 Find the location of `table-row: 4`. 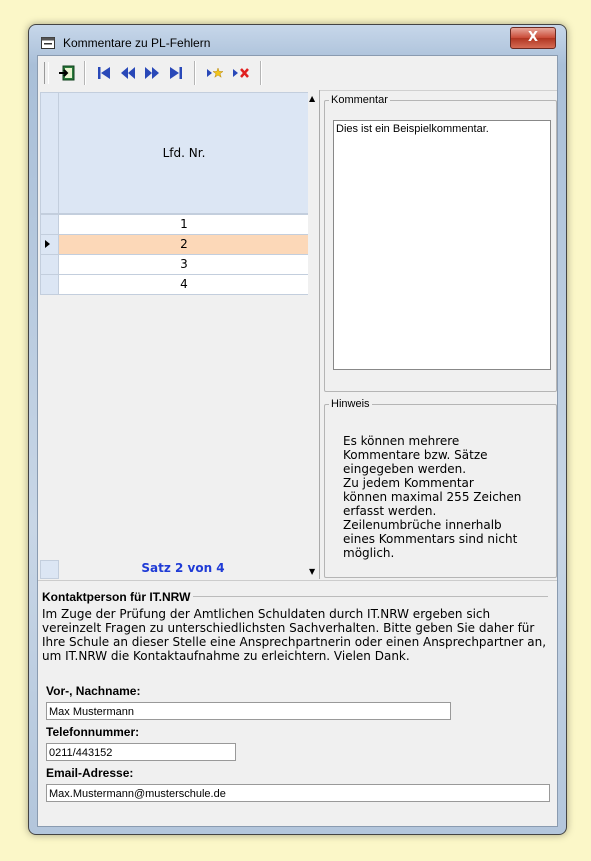

table-row: 4 is located at coordinates (175, 284).